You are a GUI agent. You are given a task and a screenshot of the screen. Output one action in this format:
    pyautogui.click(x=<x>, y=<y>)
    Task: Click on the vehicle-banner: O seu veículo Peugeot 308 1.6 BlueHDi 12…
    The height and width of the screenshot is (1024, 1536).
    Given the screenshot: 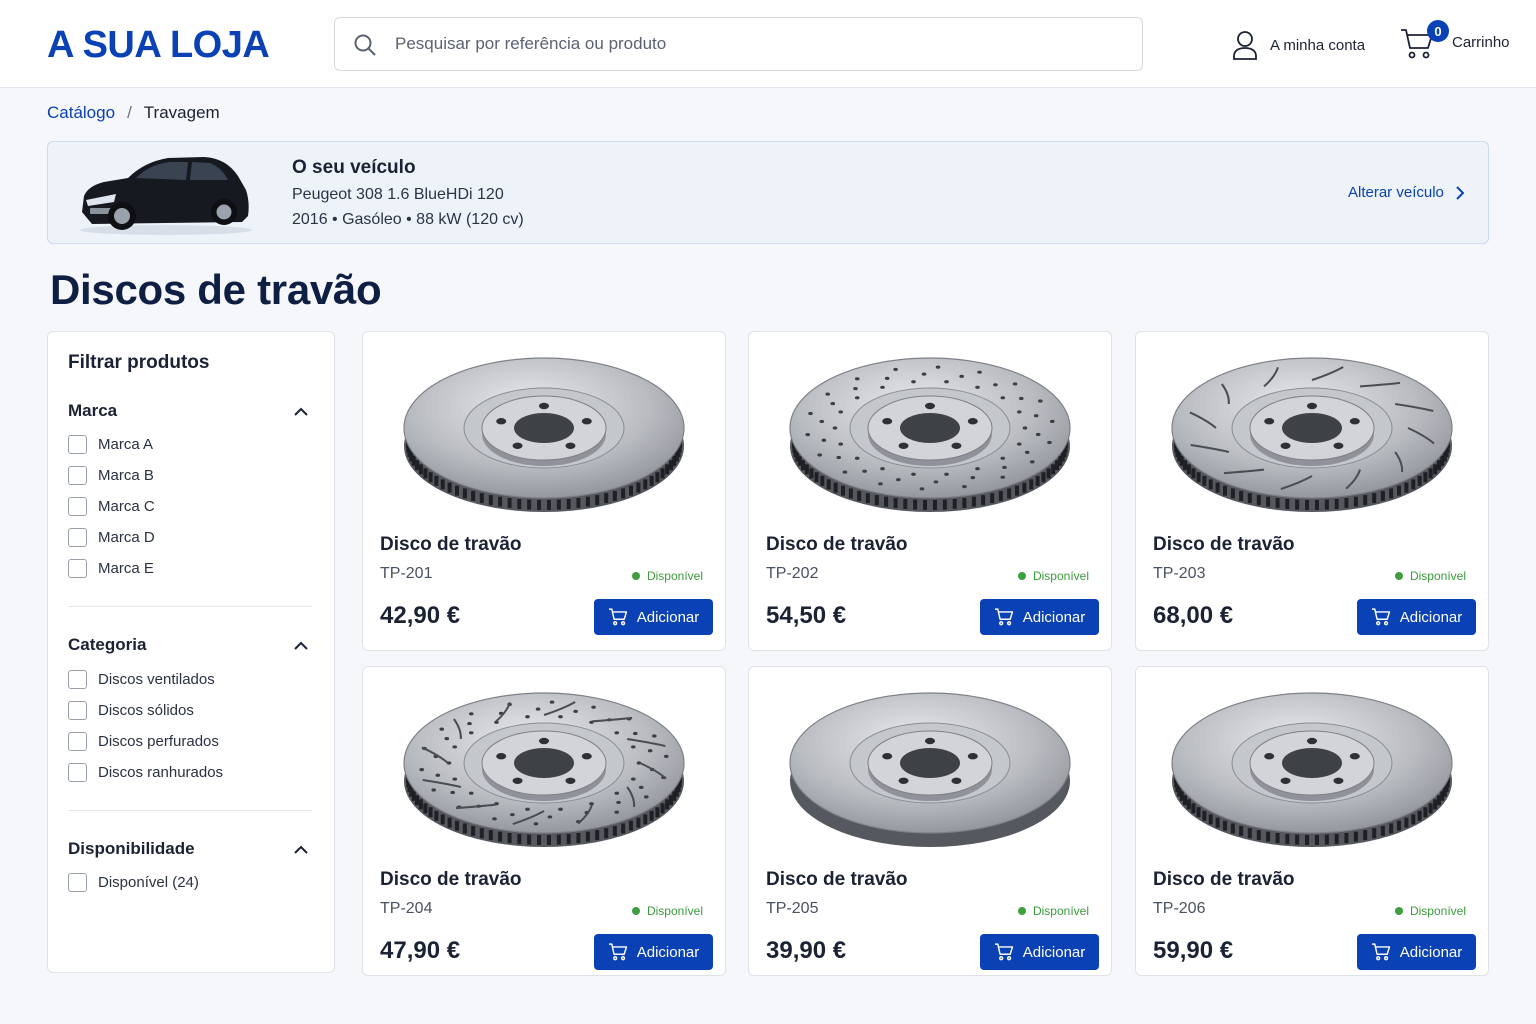 What is the action you would take?
    pyautogui.click(x=768, y=192)
    